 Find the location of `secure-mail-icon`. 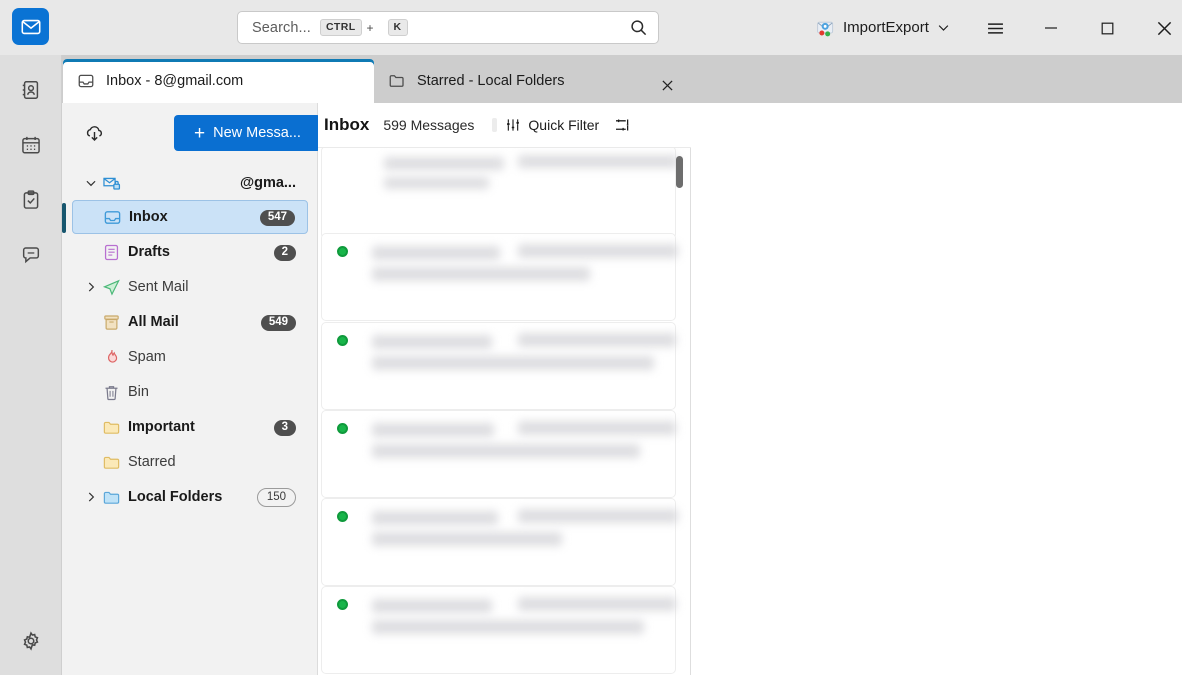

secure-mail-icon is located at coordinates (115, 183).